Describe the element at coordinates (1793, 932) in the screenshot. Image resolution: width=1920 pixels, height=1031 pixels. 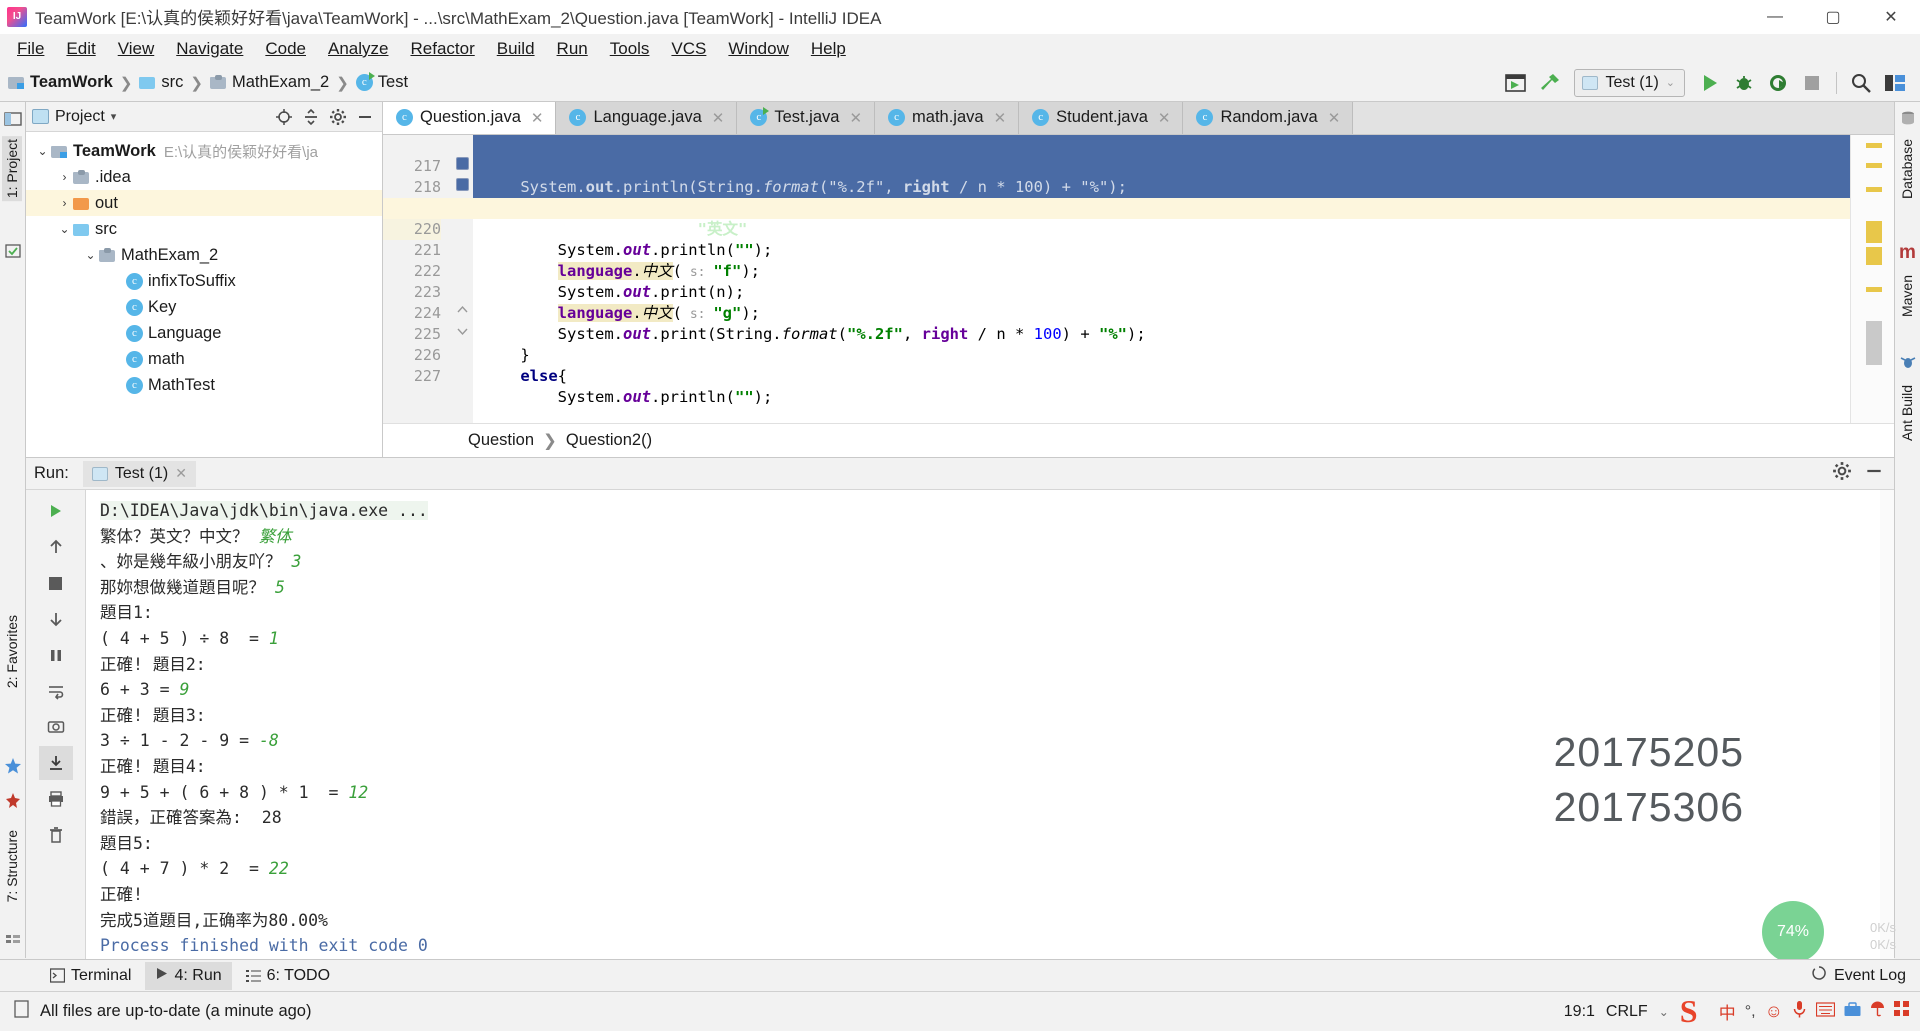
I see `system-monitor-widget: 74%` at that location.